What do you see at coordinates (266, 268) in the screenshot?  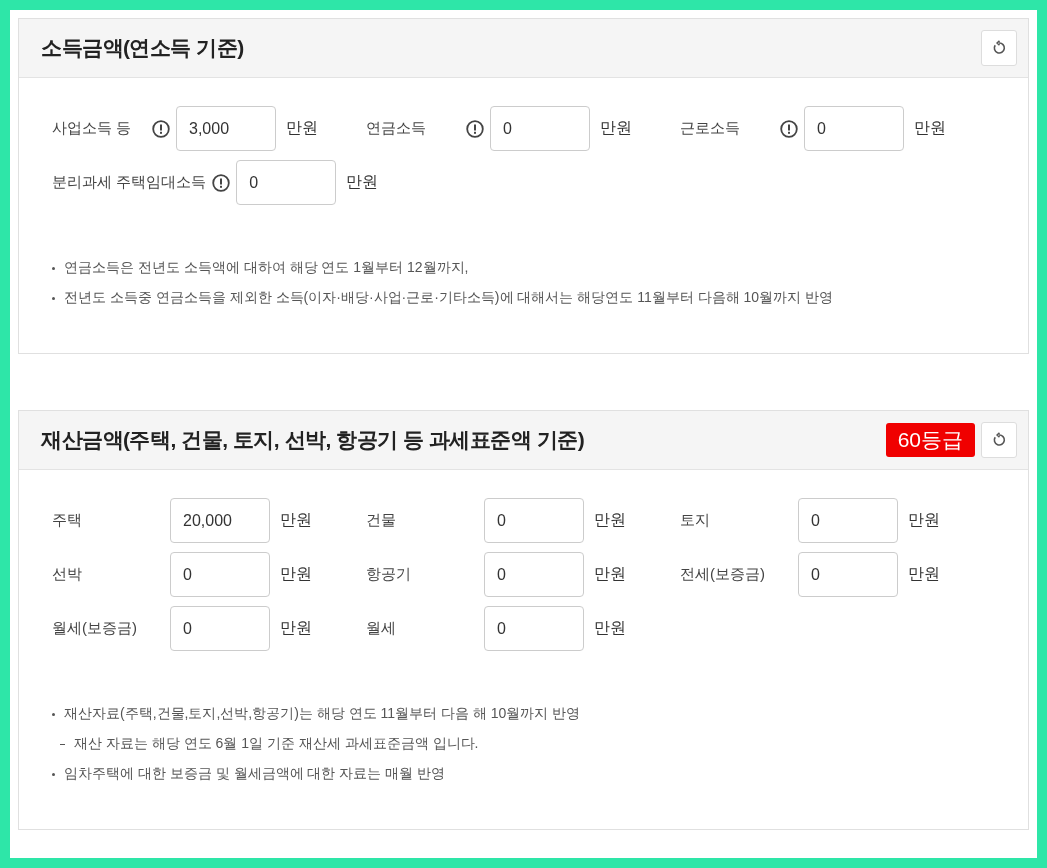 I see `note-text: 연금소득은 전년도 소득액에 대하여 해당 연도 1월부터 12월까지,` at bounding box center [266, 268].